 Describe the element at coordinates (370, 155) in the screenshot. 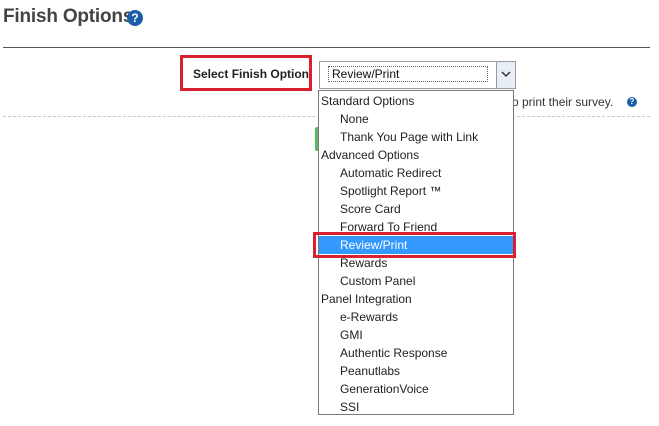

I see `optgroup-advanced-options: Advanced Options` at that location.